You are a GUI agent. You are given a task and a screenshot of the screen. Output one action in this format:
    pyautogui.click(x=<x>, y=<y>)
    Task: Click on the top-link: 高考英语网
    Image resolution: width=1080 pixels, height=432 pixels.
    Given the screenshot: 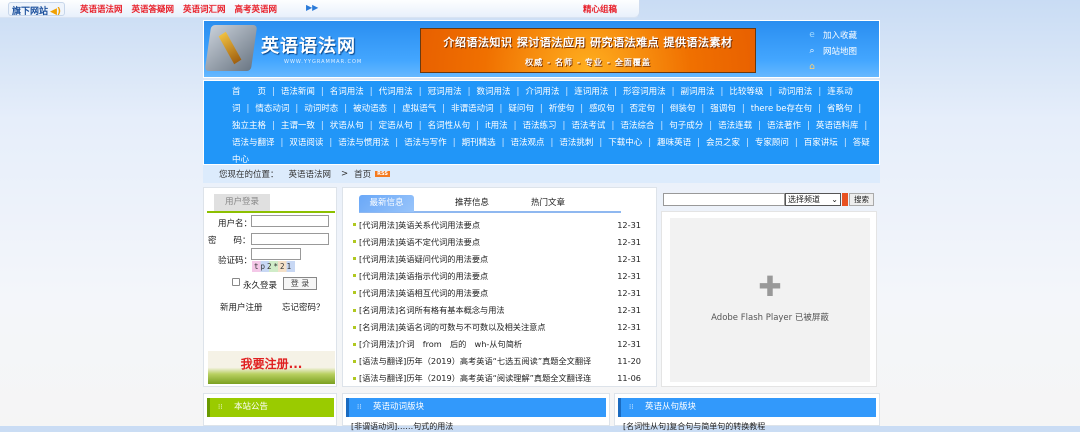 What is the action you would take?
    pyautogui.click(x=256, y=9)
    